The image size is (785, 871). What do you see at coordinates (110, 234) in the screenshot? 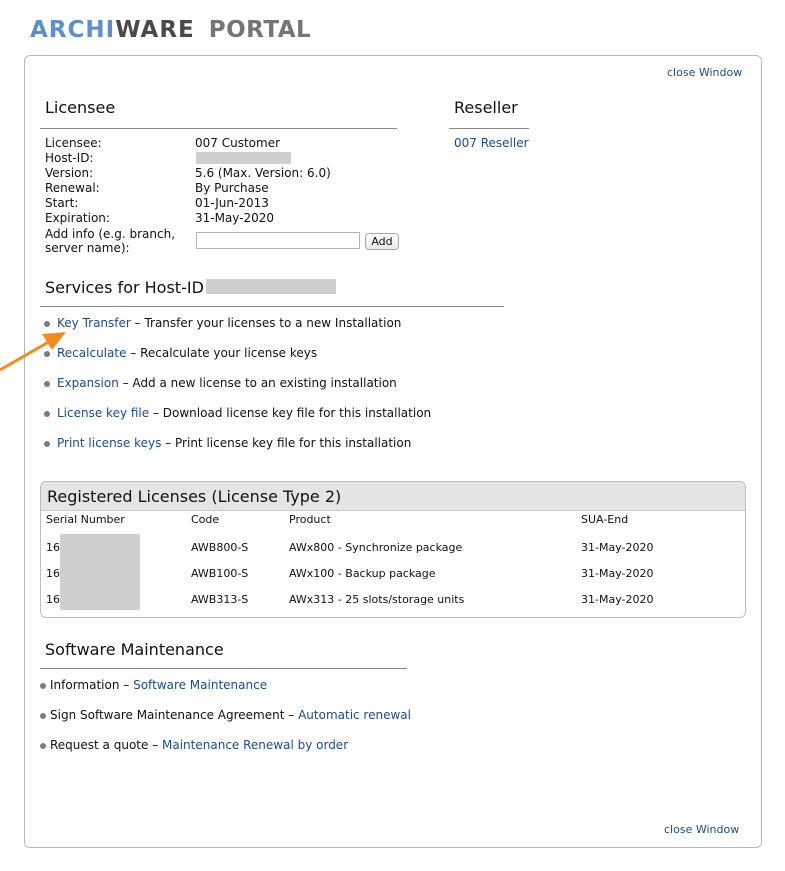
I see `add-info-label-1: Add info (e.g. branch,` at bounding box center [110, 234].